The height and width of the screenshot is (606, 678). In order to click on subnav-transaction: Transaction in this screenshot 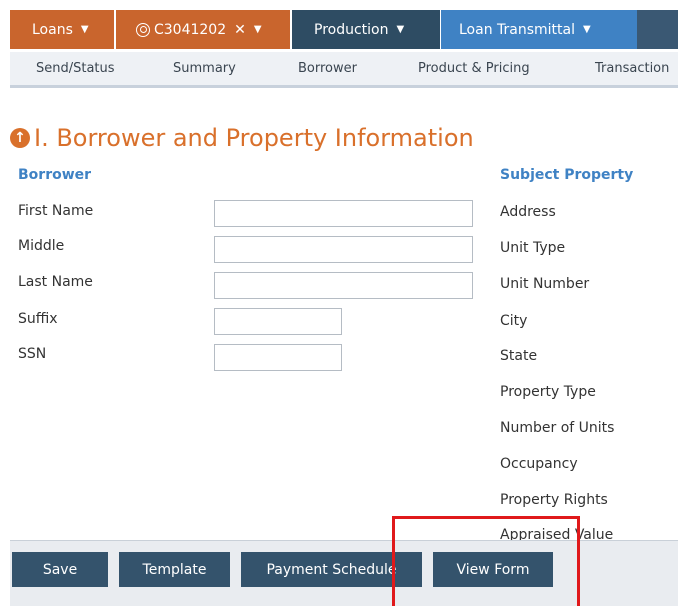, I will do `click(632, 68)`.